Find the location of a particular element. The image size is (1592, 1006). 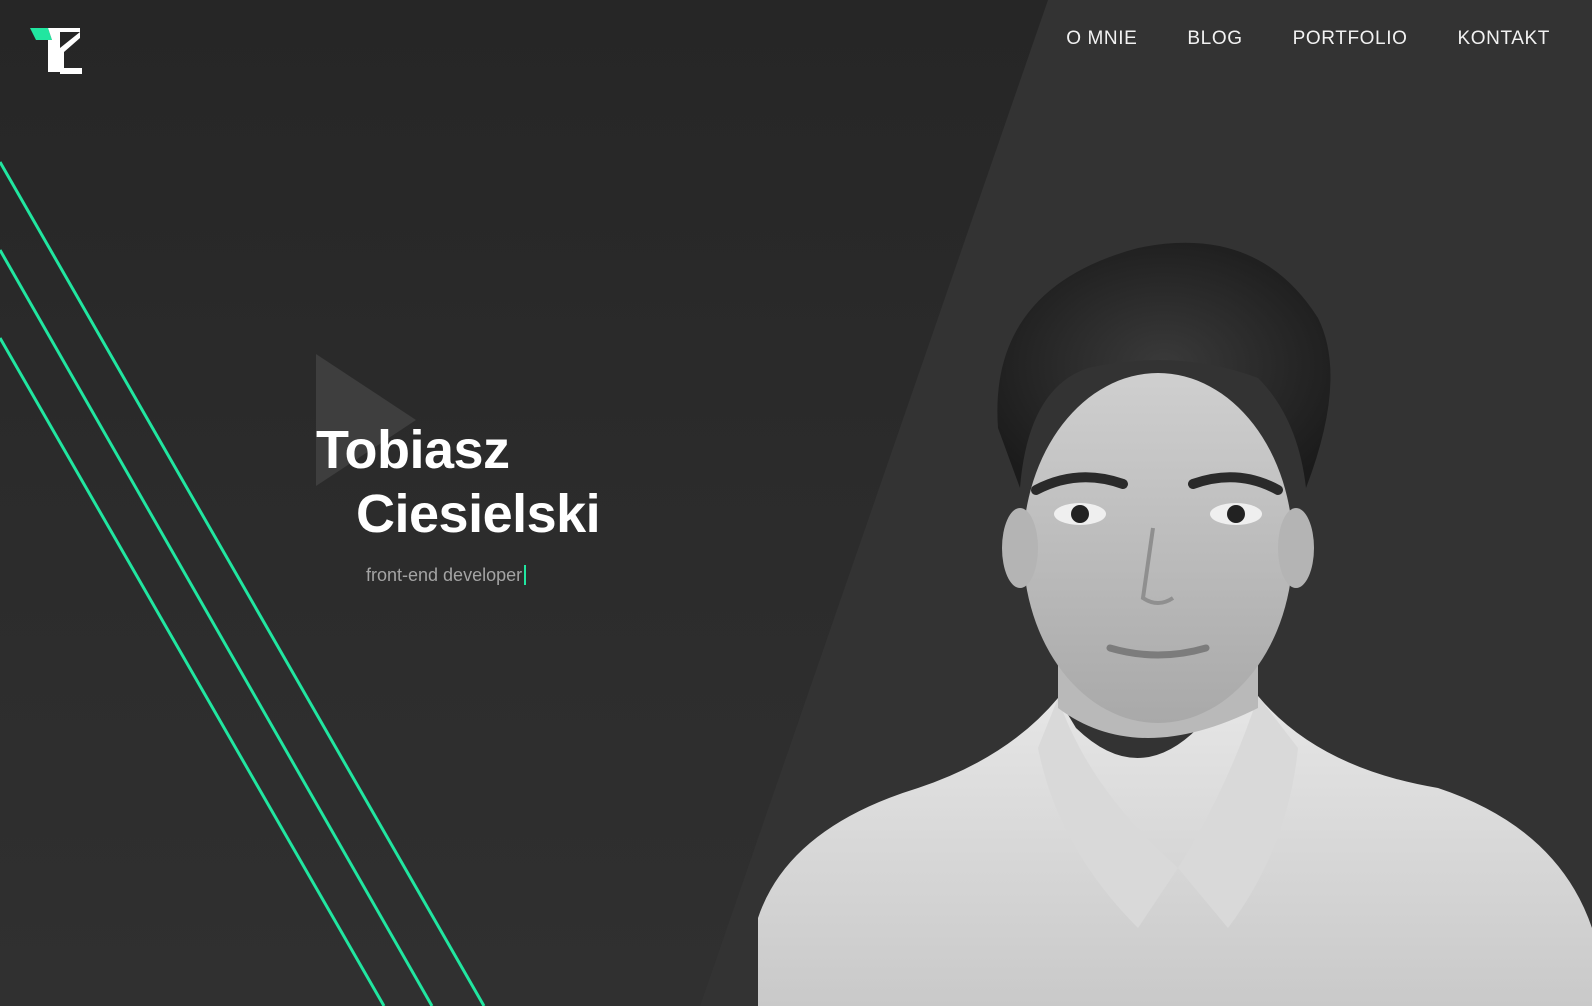

main-navigation: O MNIE BLOG PORTFOLIO KONTAKT is located at coordinates (1308, 39).